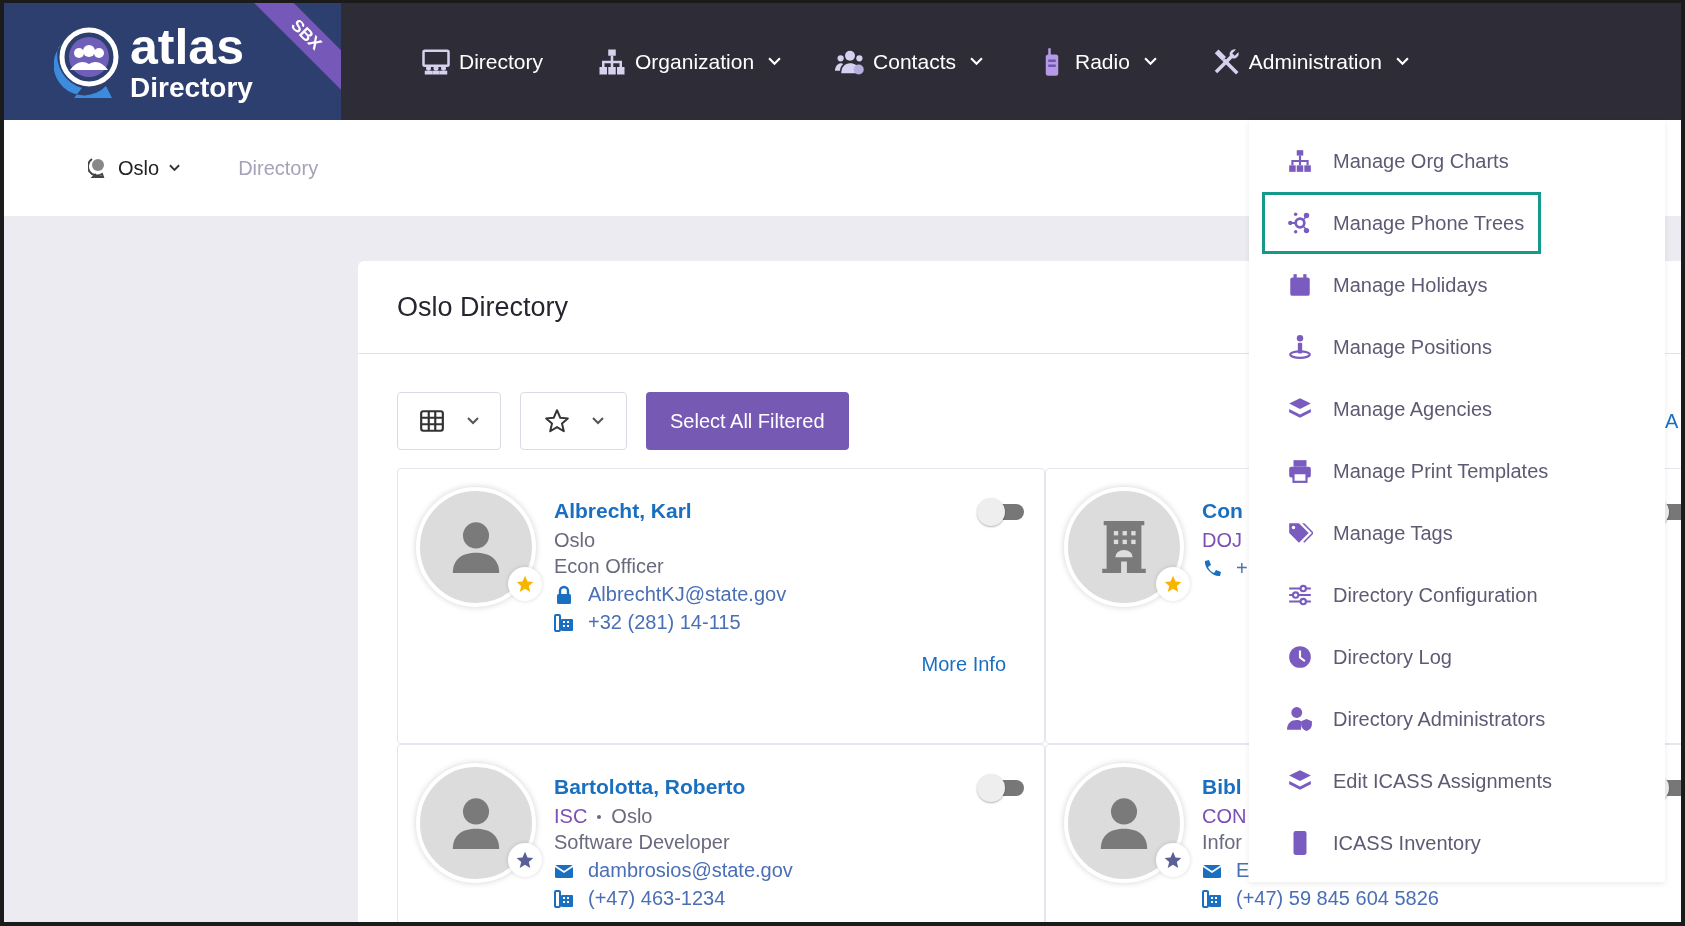 Image resolution: width=1685 pixels, height=926 pixels. What do you see at coordinates (1242, 568) in the screenshot?
I see `contact-link: +` at bounding box center [1242, 568].